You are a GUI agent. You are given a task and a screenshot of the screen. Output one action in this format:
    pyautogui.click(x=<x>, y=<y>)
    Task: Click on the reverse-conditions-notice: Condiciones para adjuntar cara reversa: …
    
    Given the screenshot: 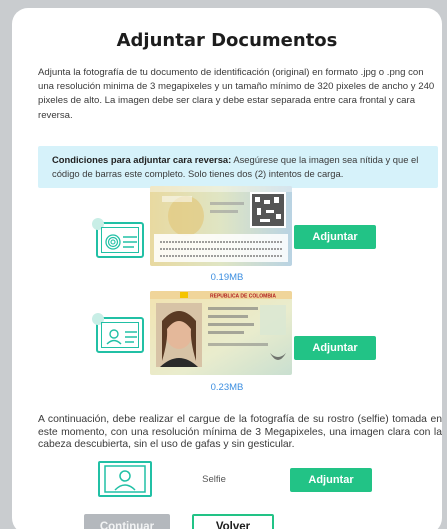 What is the action you would take?
    pyautogui.click(x=238, y=167)
    